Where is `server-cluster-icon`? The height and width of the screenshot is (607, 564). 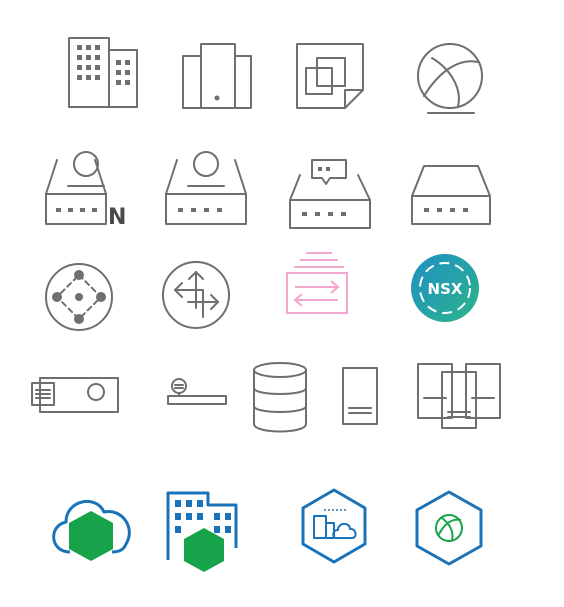
server-cluster-icon is located at coordinates (459, 396).